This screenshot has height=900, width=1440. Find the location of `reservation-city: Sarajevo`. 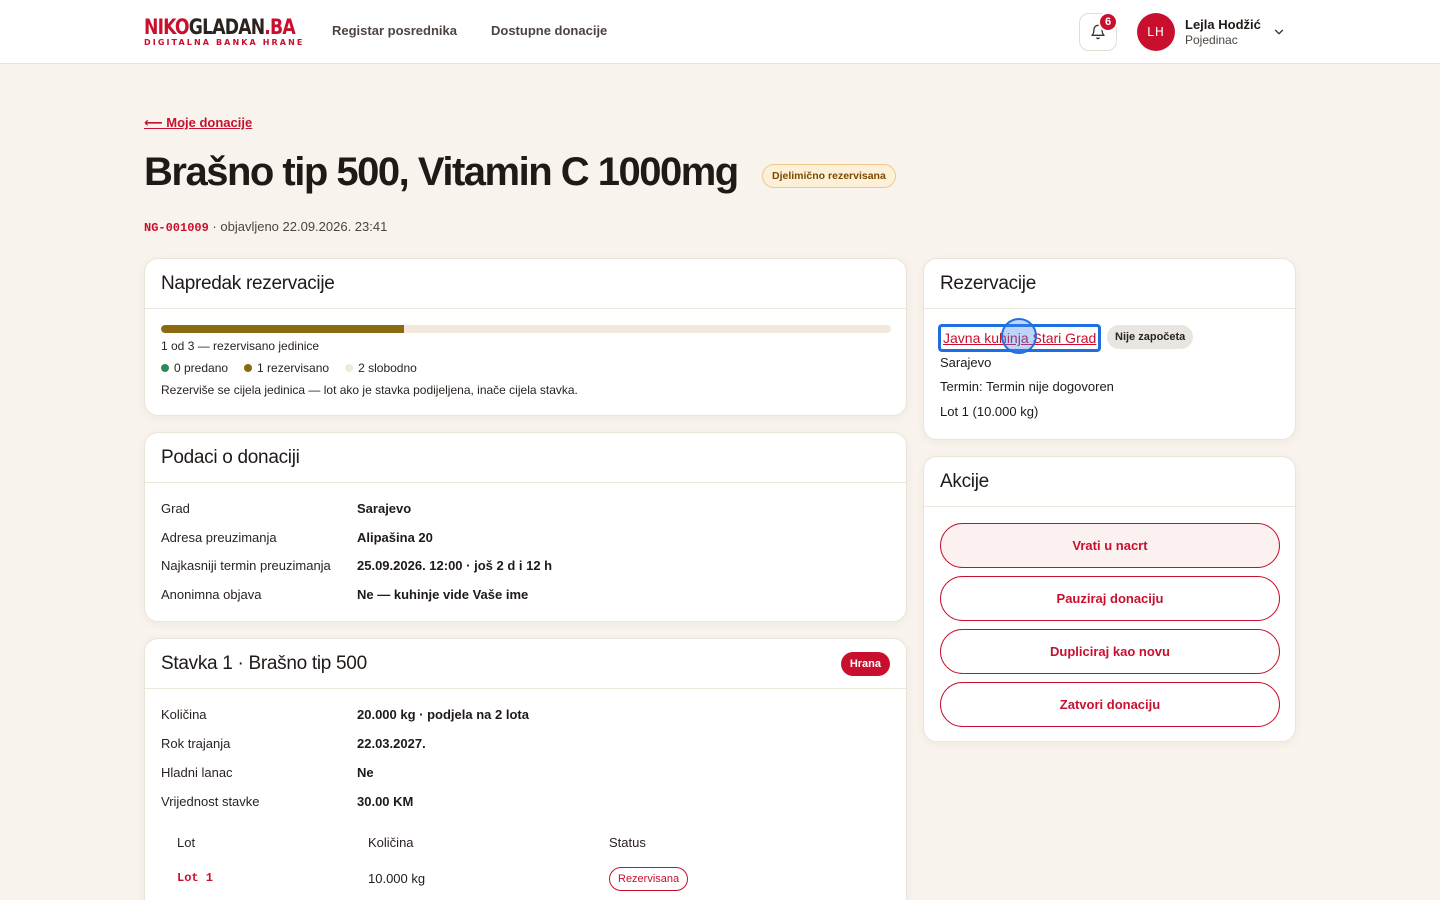

reservation-city: Sarajevo is located at coordinates (966, 362).